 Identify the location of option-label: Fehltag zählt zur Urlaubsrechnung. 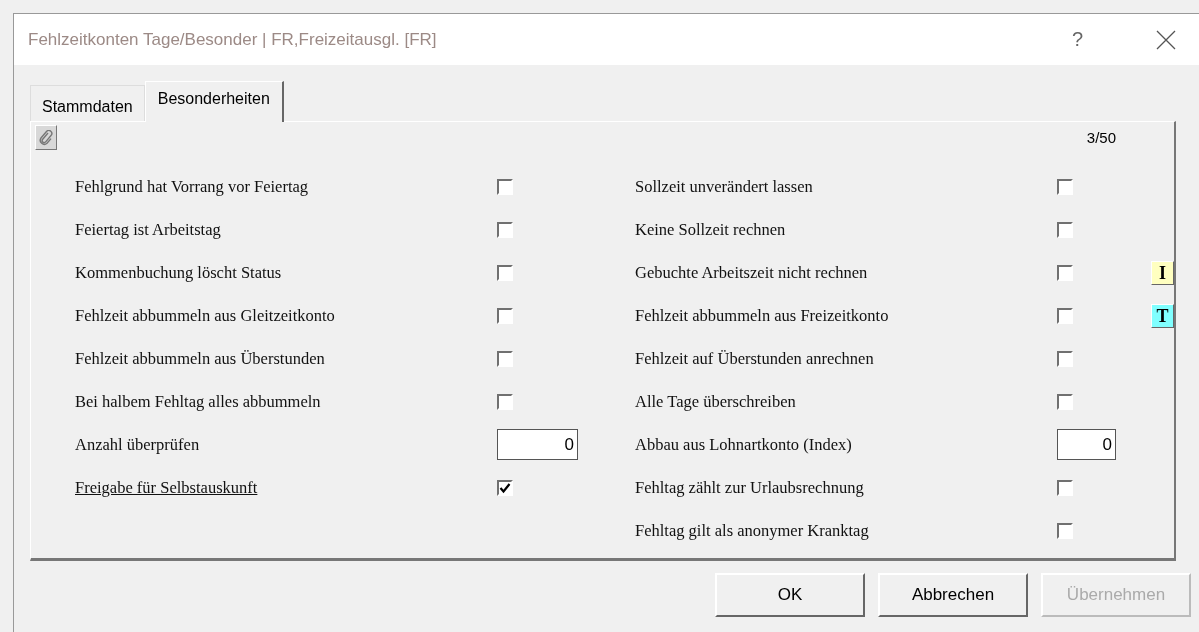
(750, 487).